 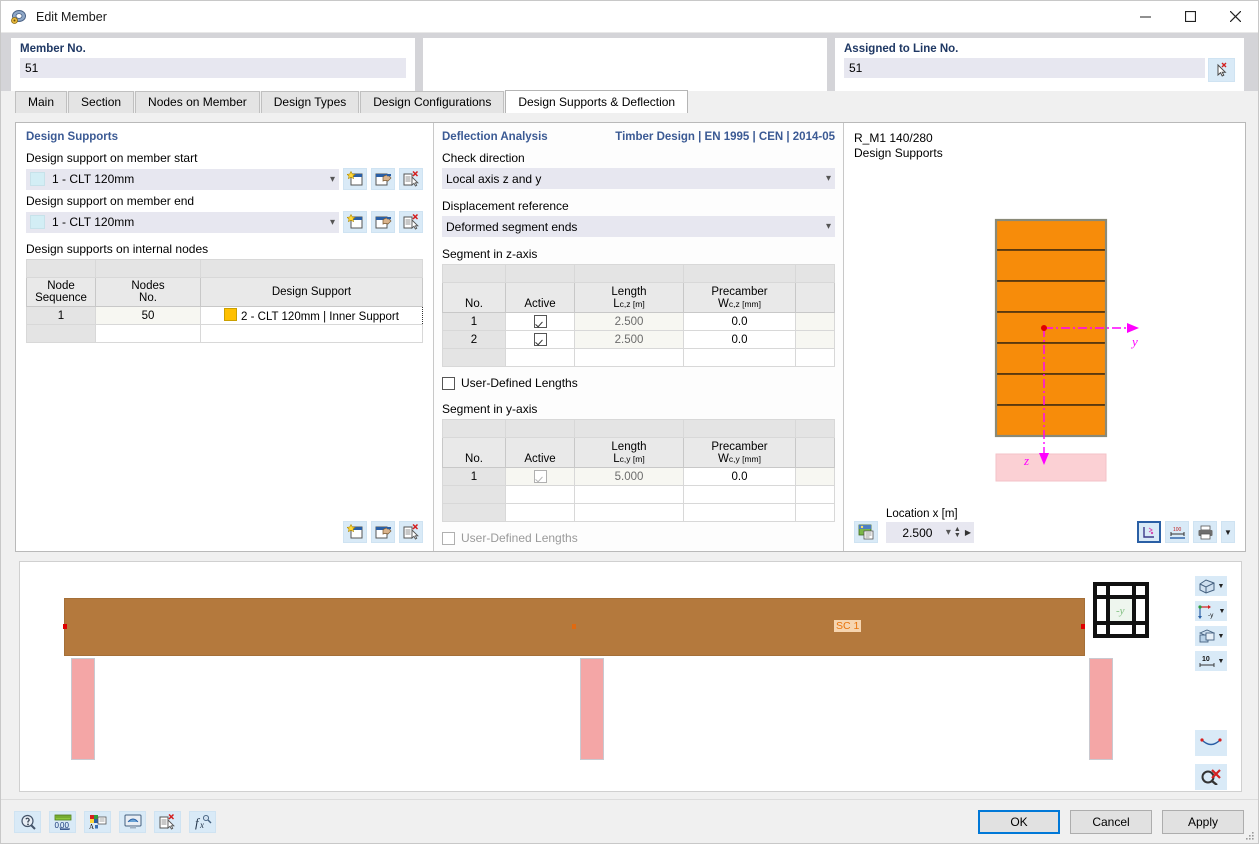 I want to click on resize-grip, so click(x=1250, y=836).